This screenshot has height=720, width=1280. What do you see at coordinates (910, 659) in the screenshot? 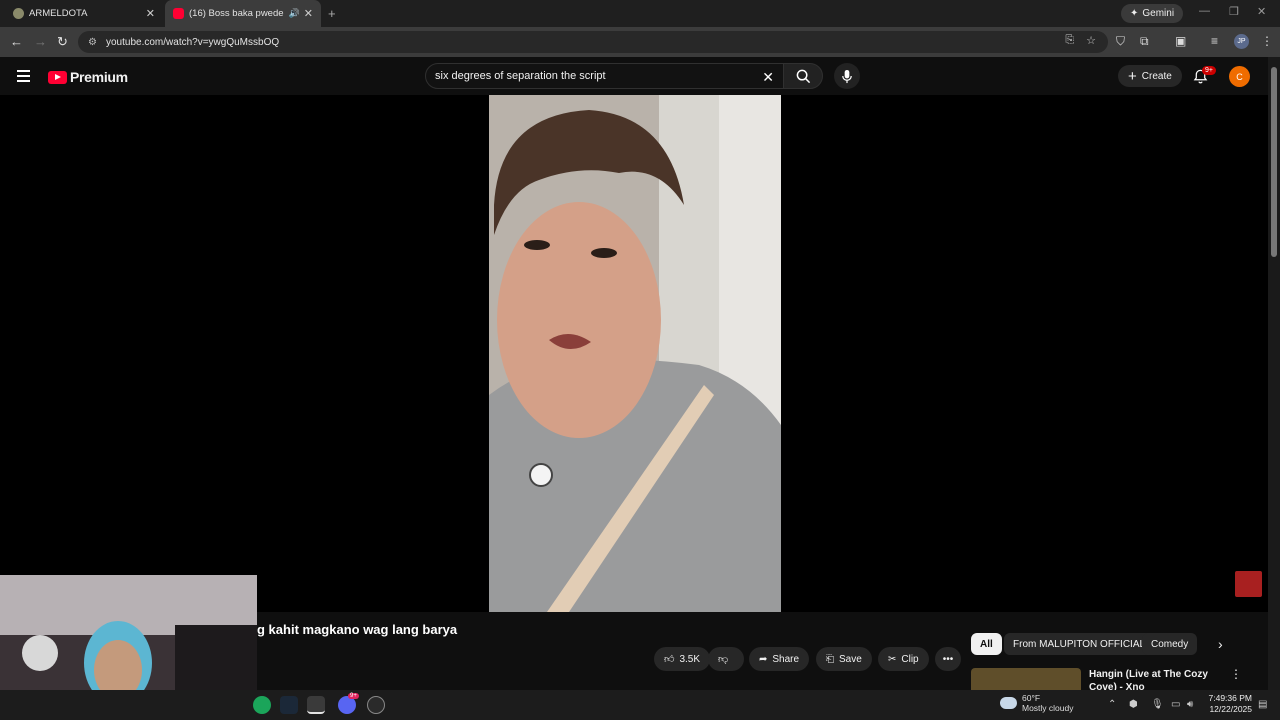
I see `clip-label: Clip` at bounding box center [910, 659].